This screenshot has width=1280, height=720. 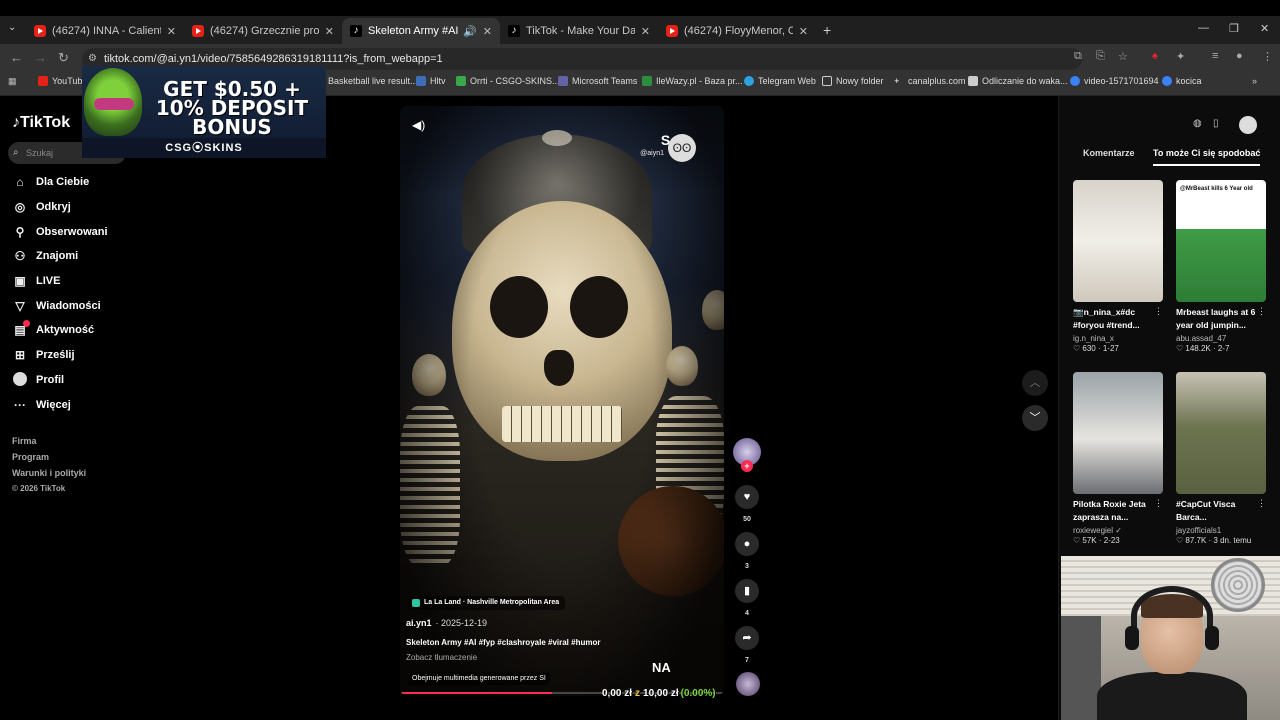 What do you see at coordinates (1035, 418) in the screenshot?
I see `next-video-button: ﹀` at bounding box center [1035, 418].